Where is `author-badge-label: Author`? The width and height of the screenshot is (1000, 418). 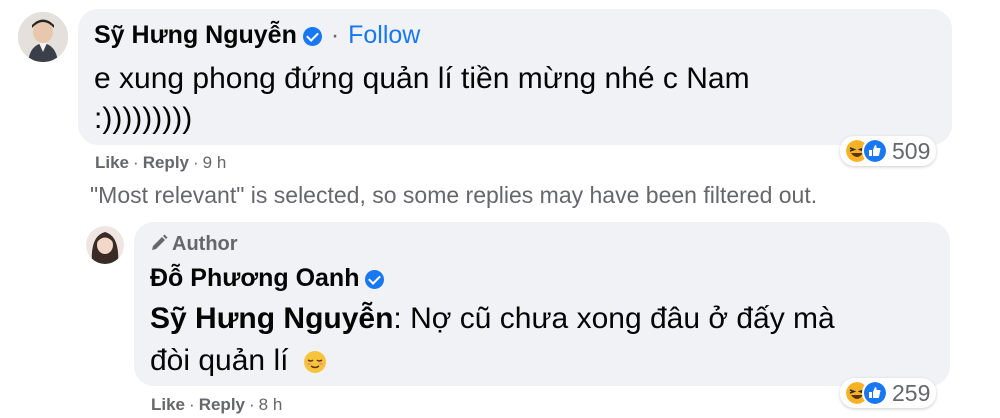 author-badge-label: Author is located at coordinates (205, 244).